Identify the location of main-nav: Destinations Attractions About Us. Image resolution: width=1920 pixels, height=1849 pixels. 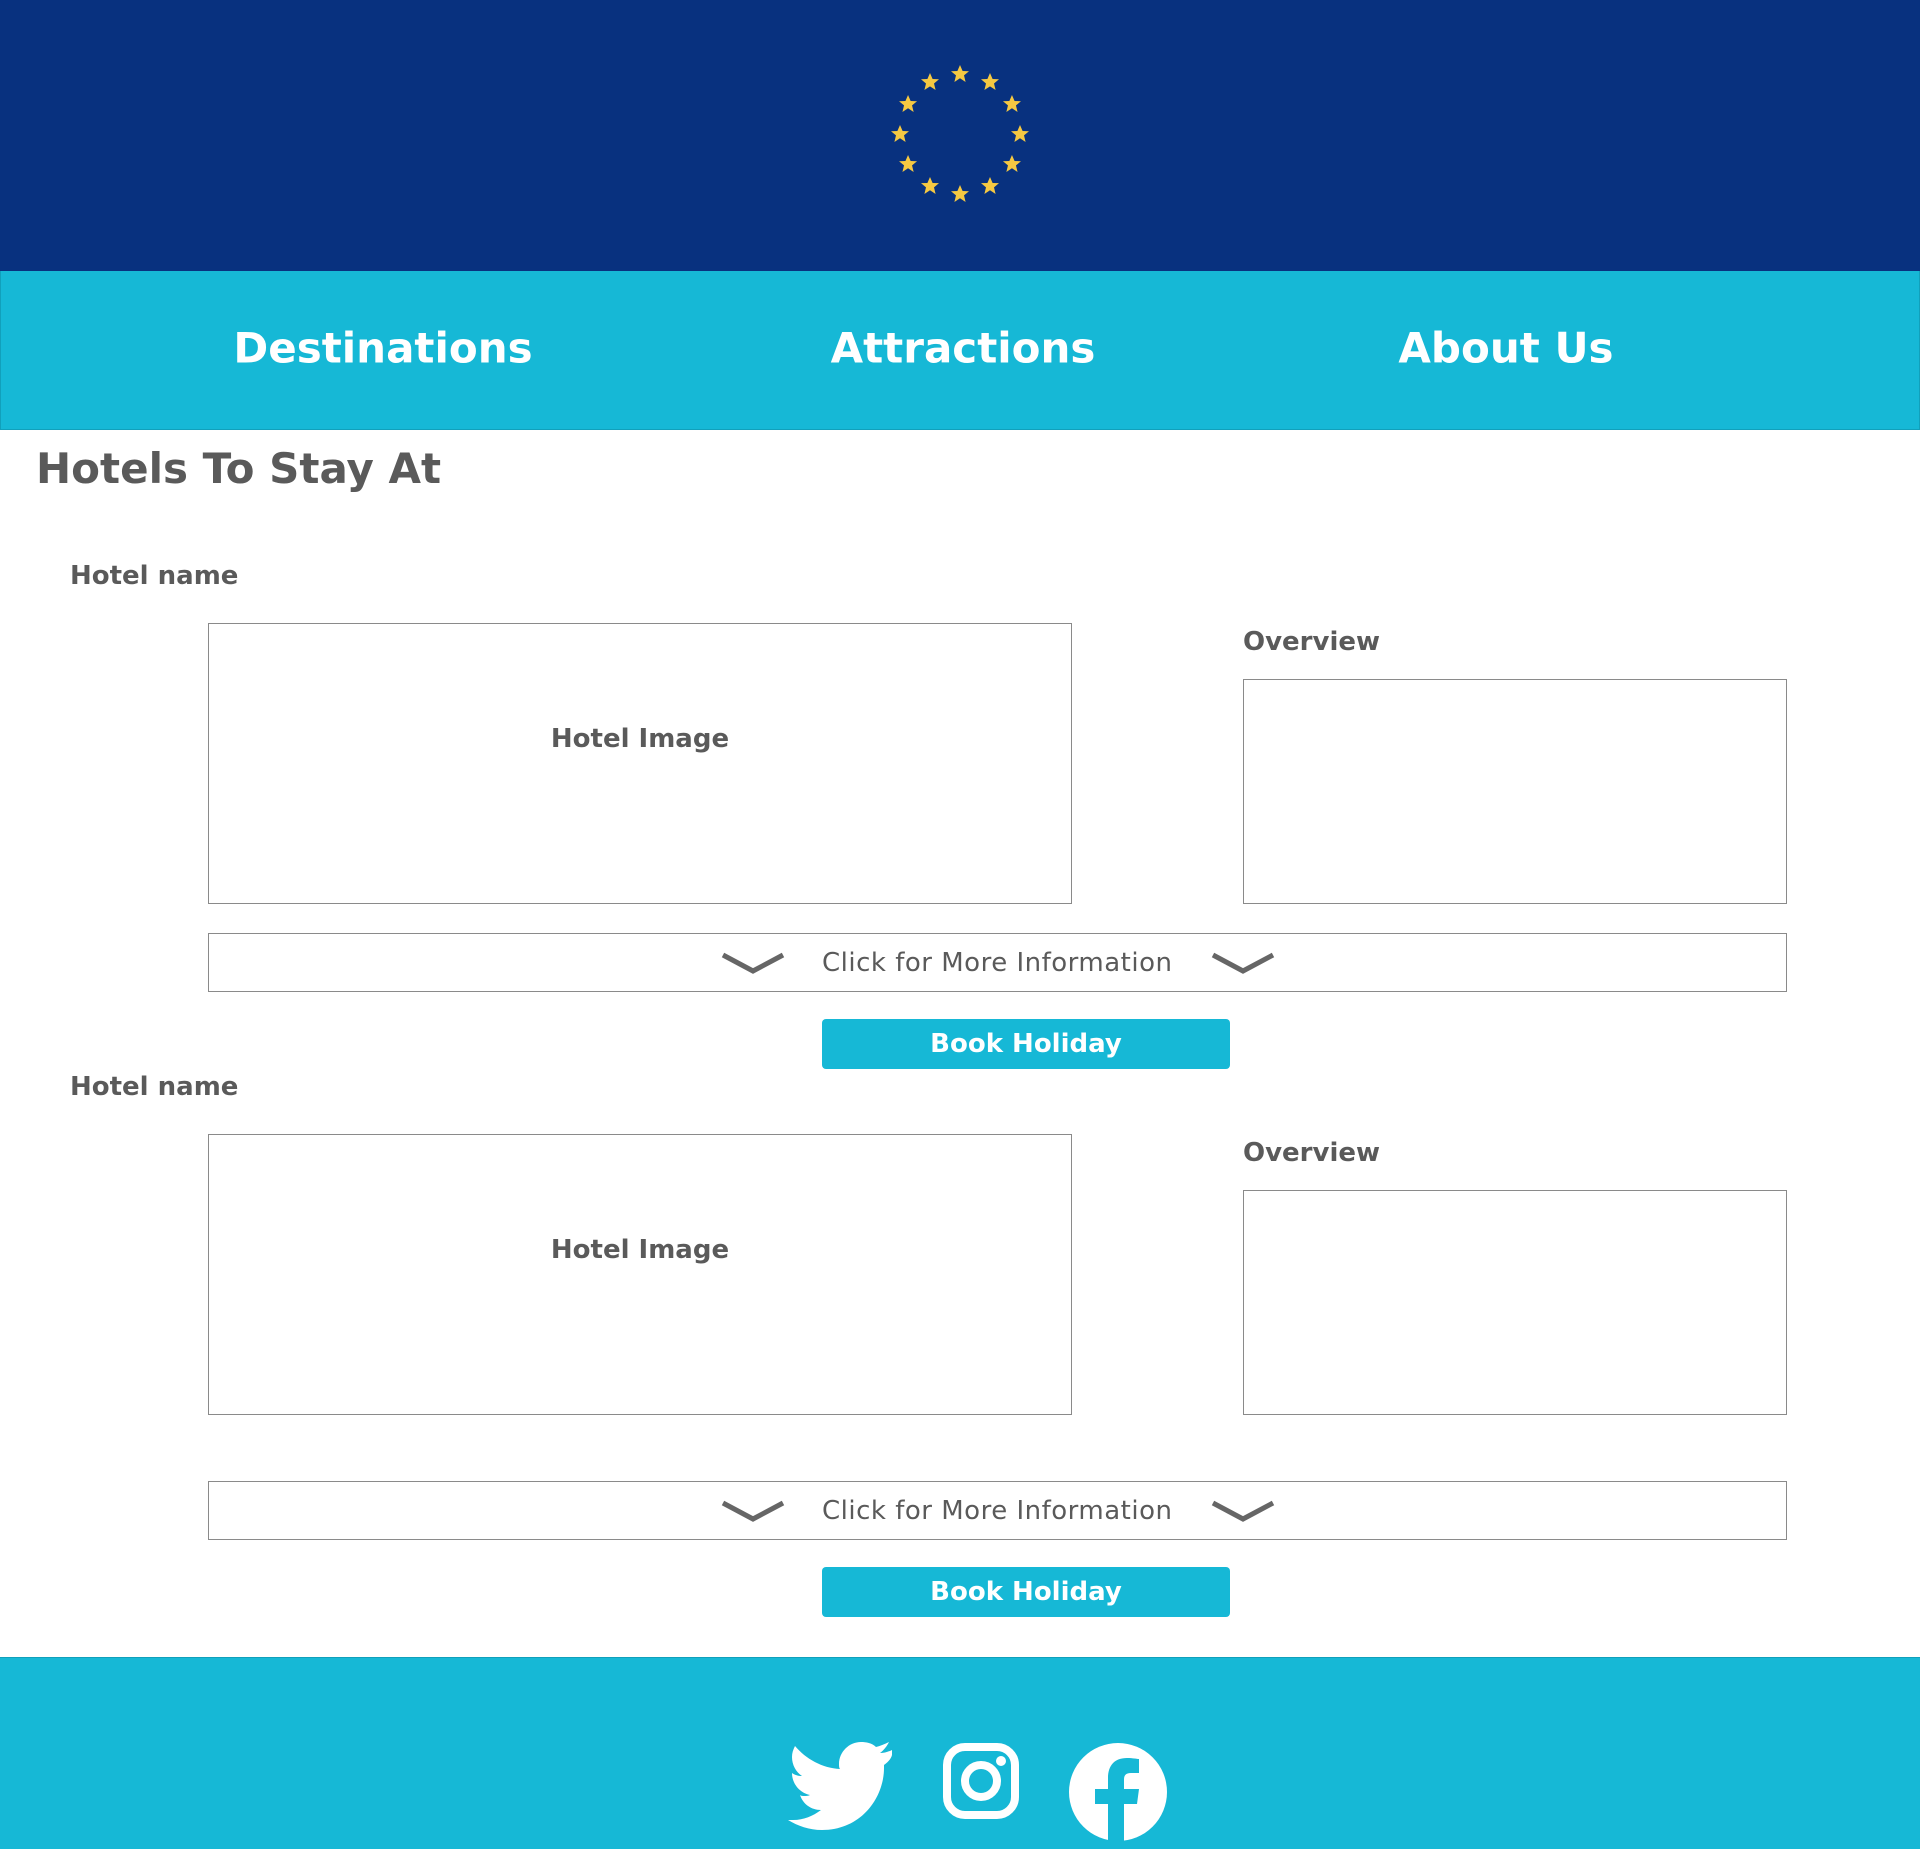
(960, 350).